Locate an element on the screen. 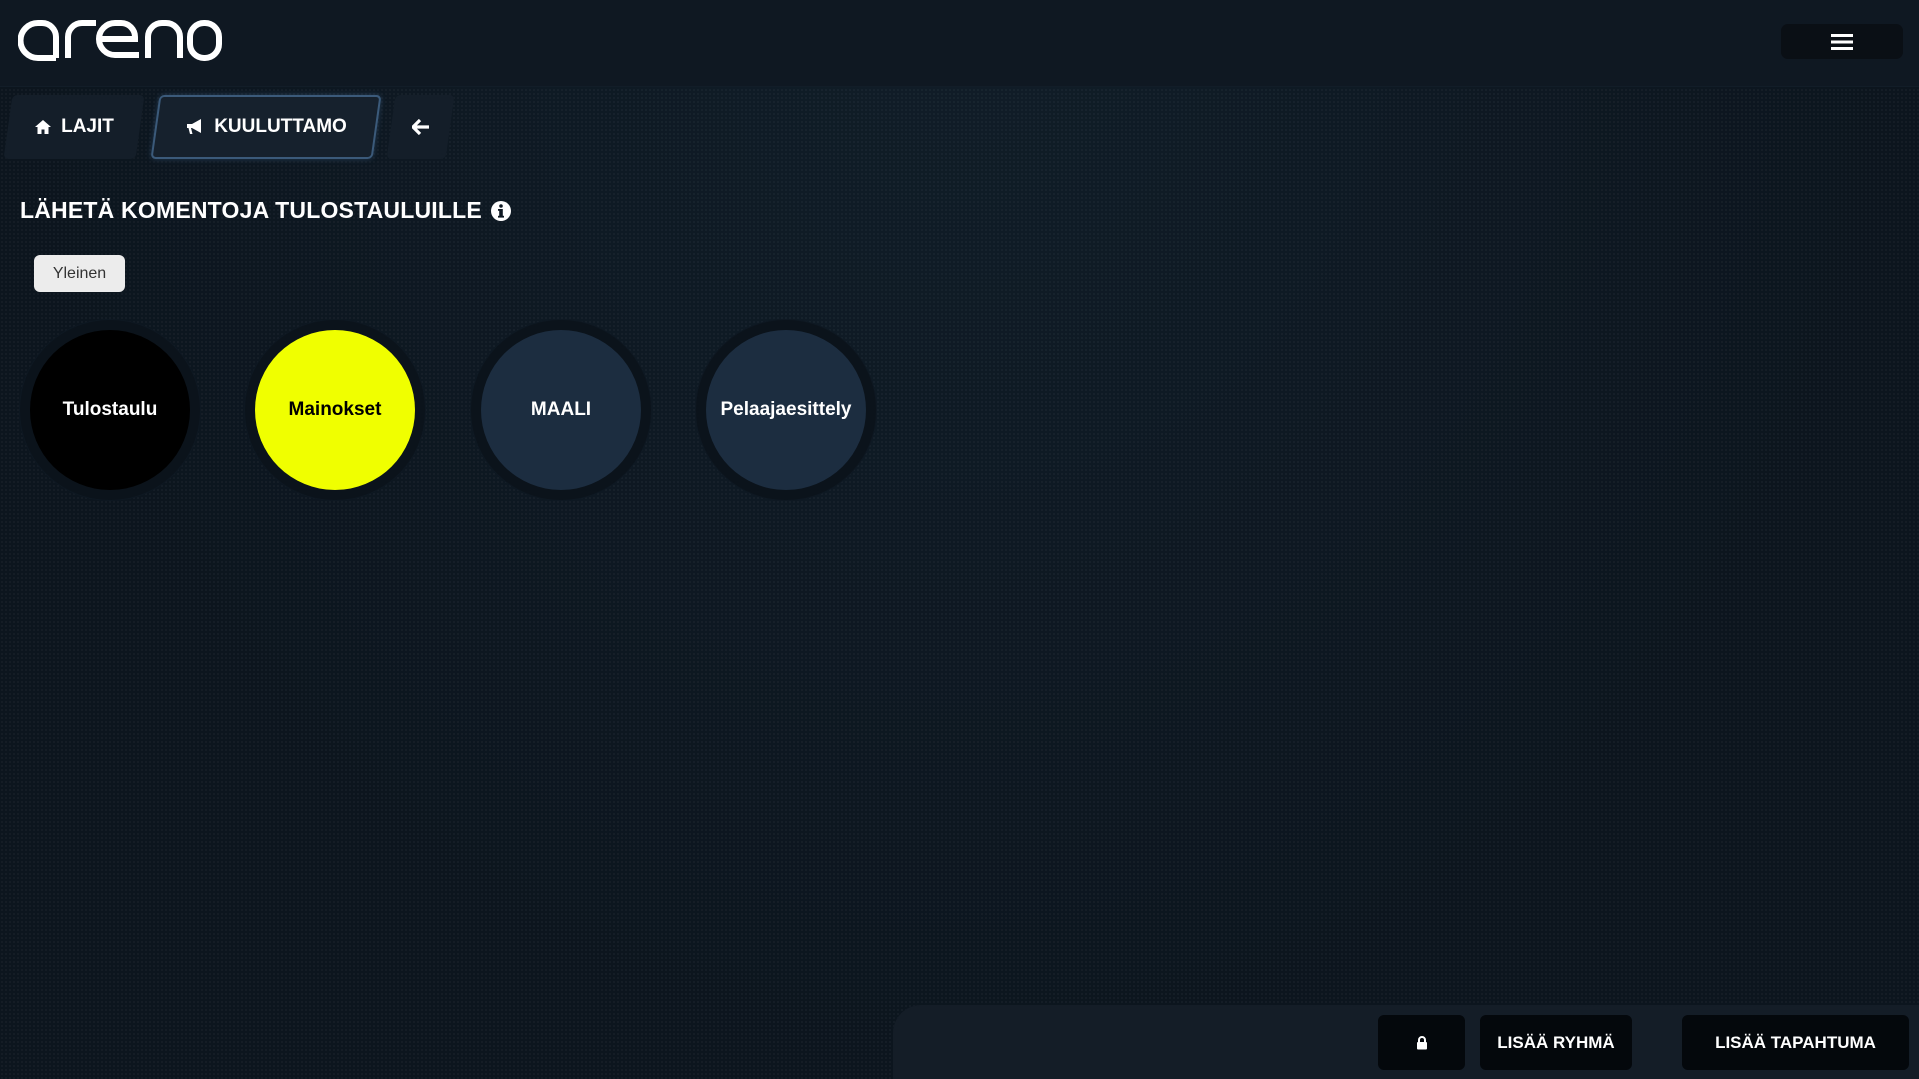 This screenshot has height=1079, width=1919. command-item: MAALI is located at coordinates (561, 410).